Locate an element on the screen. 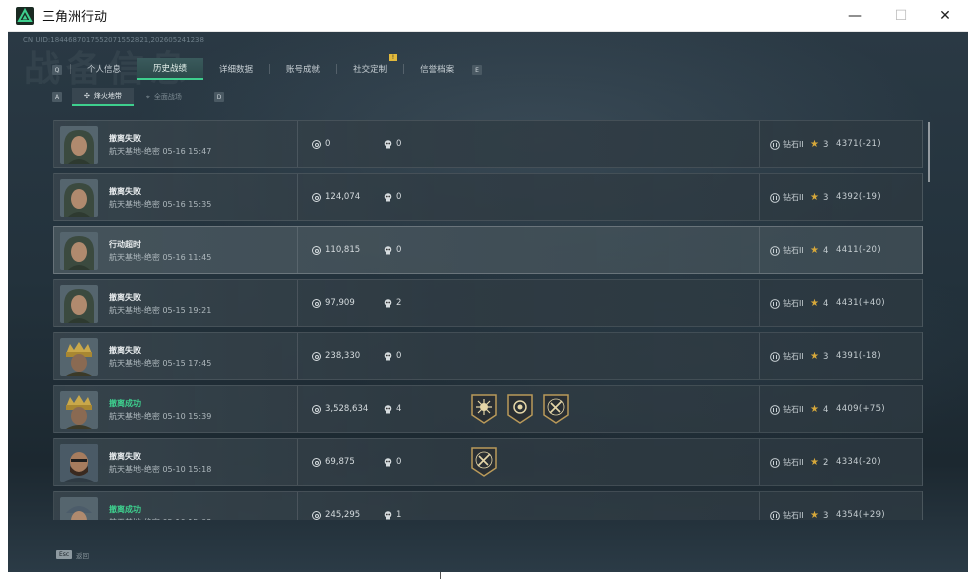 This screenshot has width=976, height=579. minimize-button: — is located at coordinates (855, 16).